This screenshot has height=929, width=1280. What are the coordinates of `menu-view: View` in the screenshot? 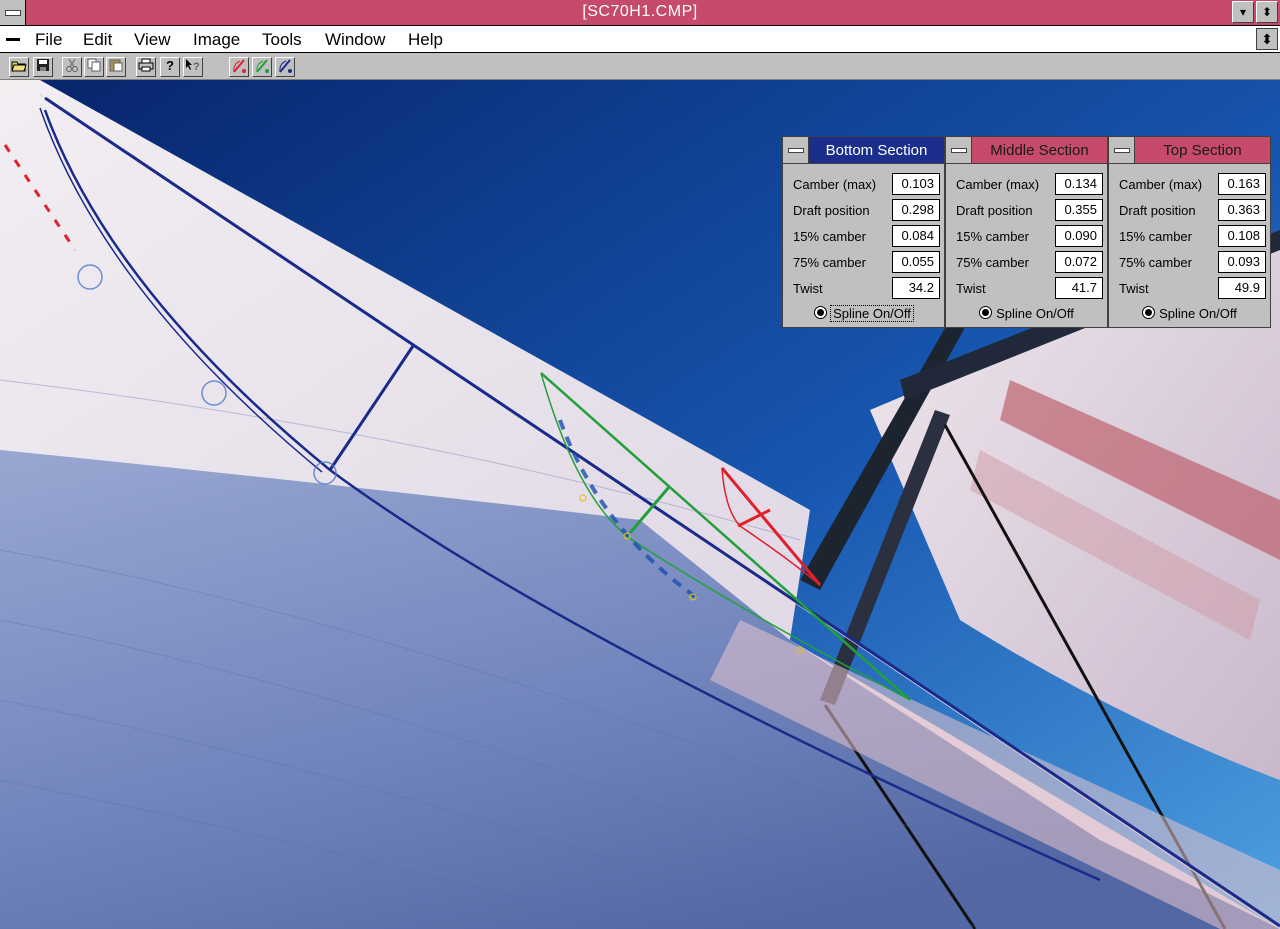 It's located at (152, 40).